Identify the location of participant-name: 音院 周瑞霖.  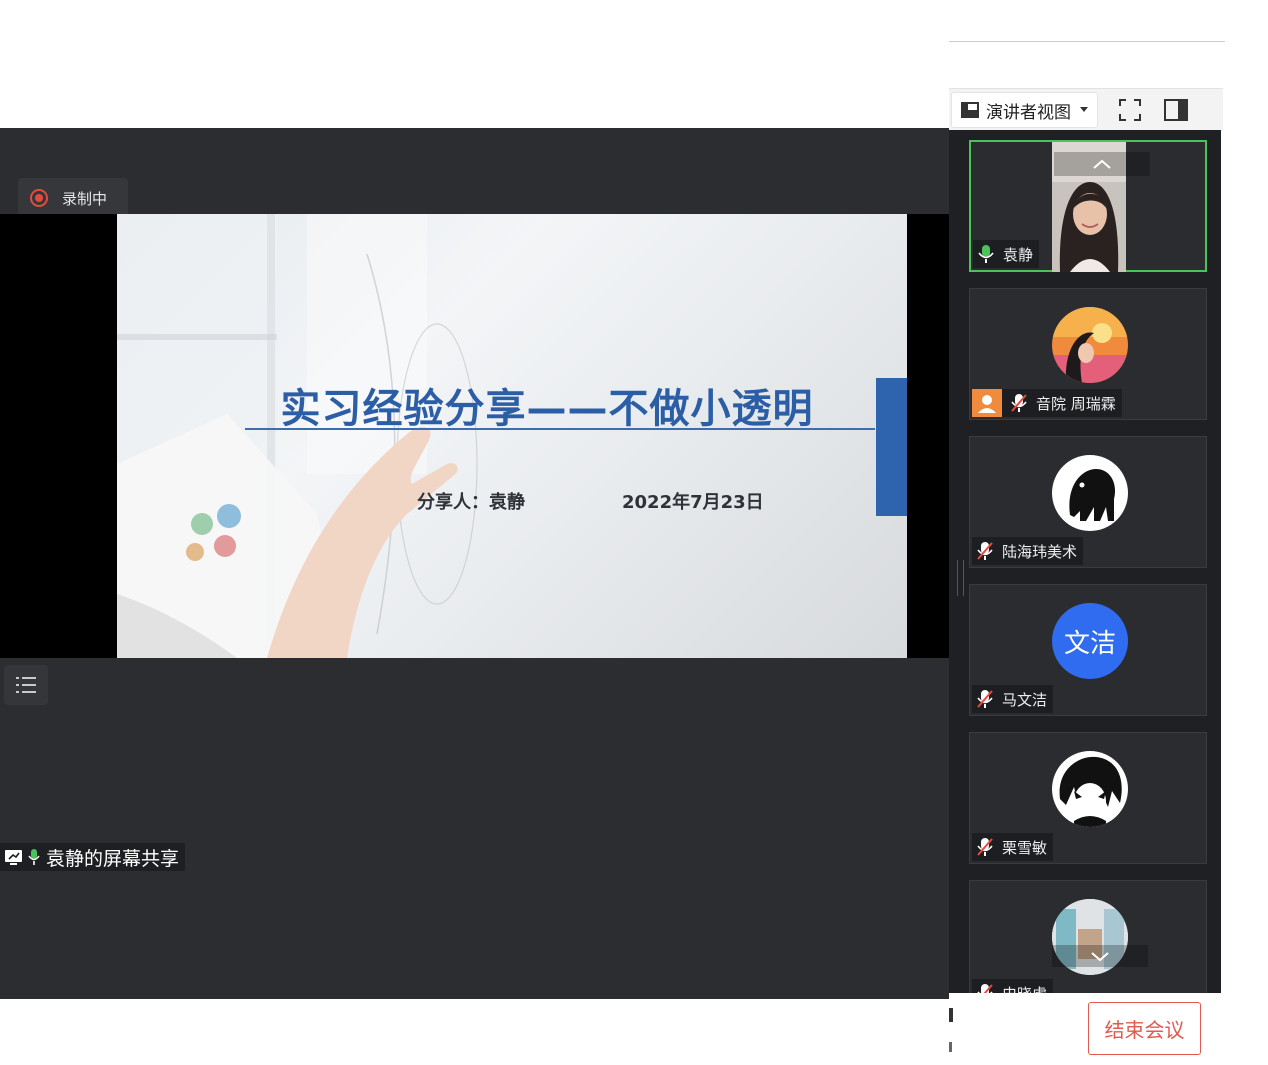
(1076, 403).